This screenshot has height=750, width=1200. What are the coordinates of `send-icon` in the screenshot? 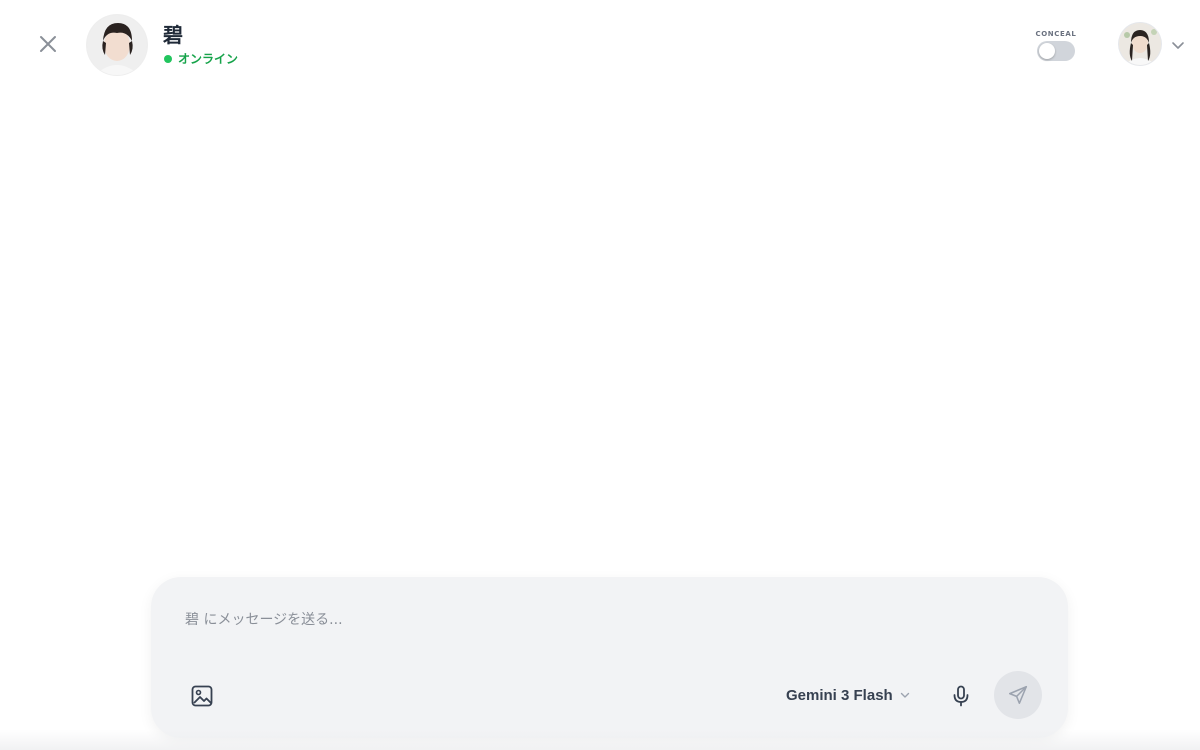 It's located at (1018, 695).